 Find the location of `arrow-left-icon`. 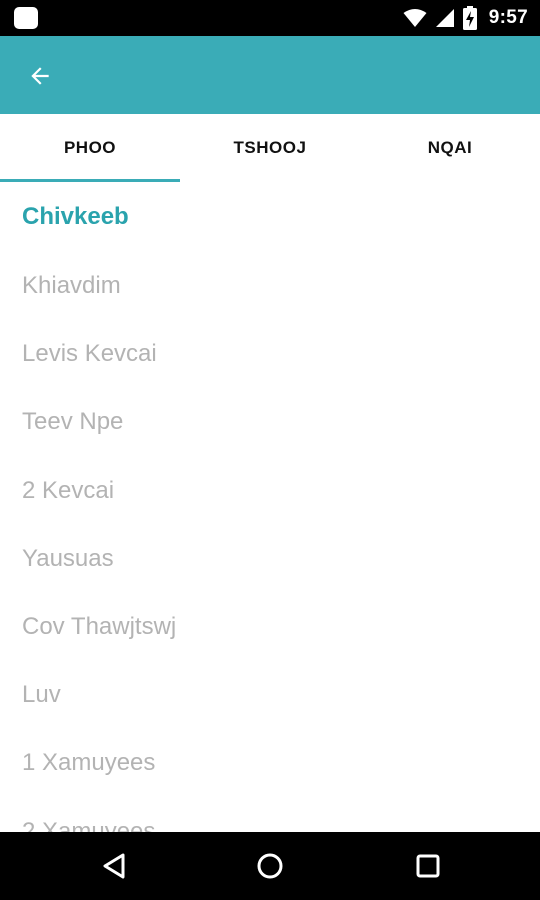

arrow-left-icon is located at coordinates (40, 76).